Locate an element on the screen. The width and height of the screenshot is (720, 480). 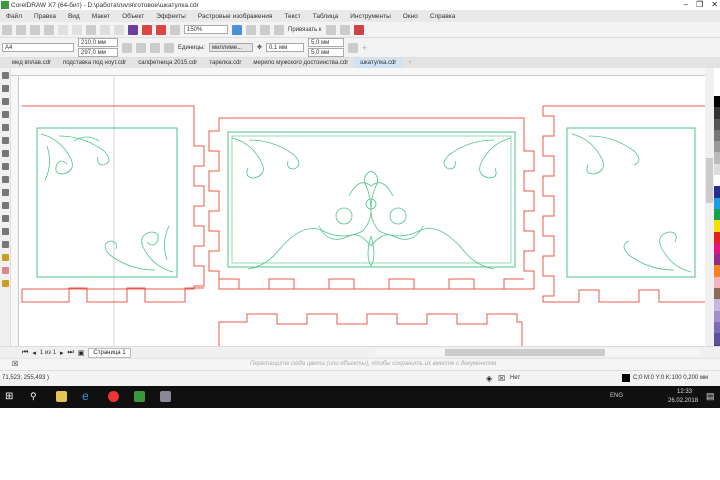
text-tool-icon is located at coordinates (5, 192).